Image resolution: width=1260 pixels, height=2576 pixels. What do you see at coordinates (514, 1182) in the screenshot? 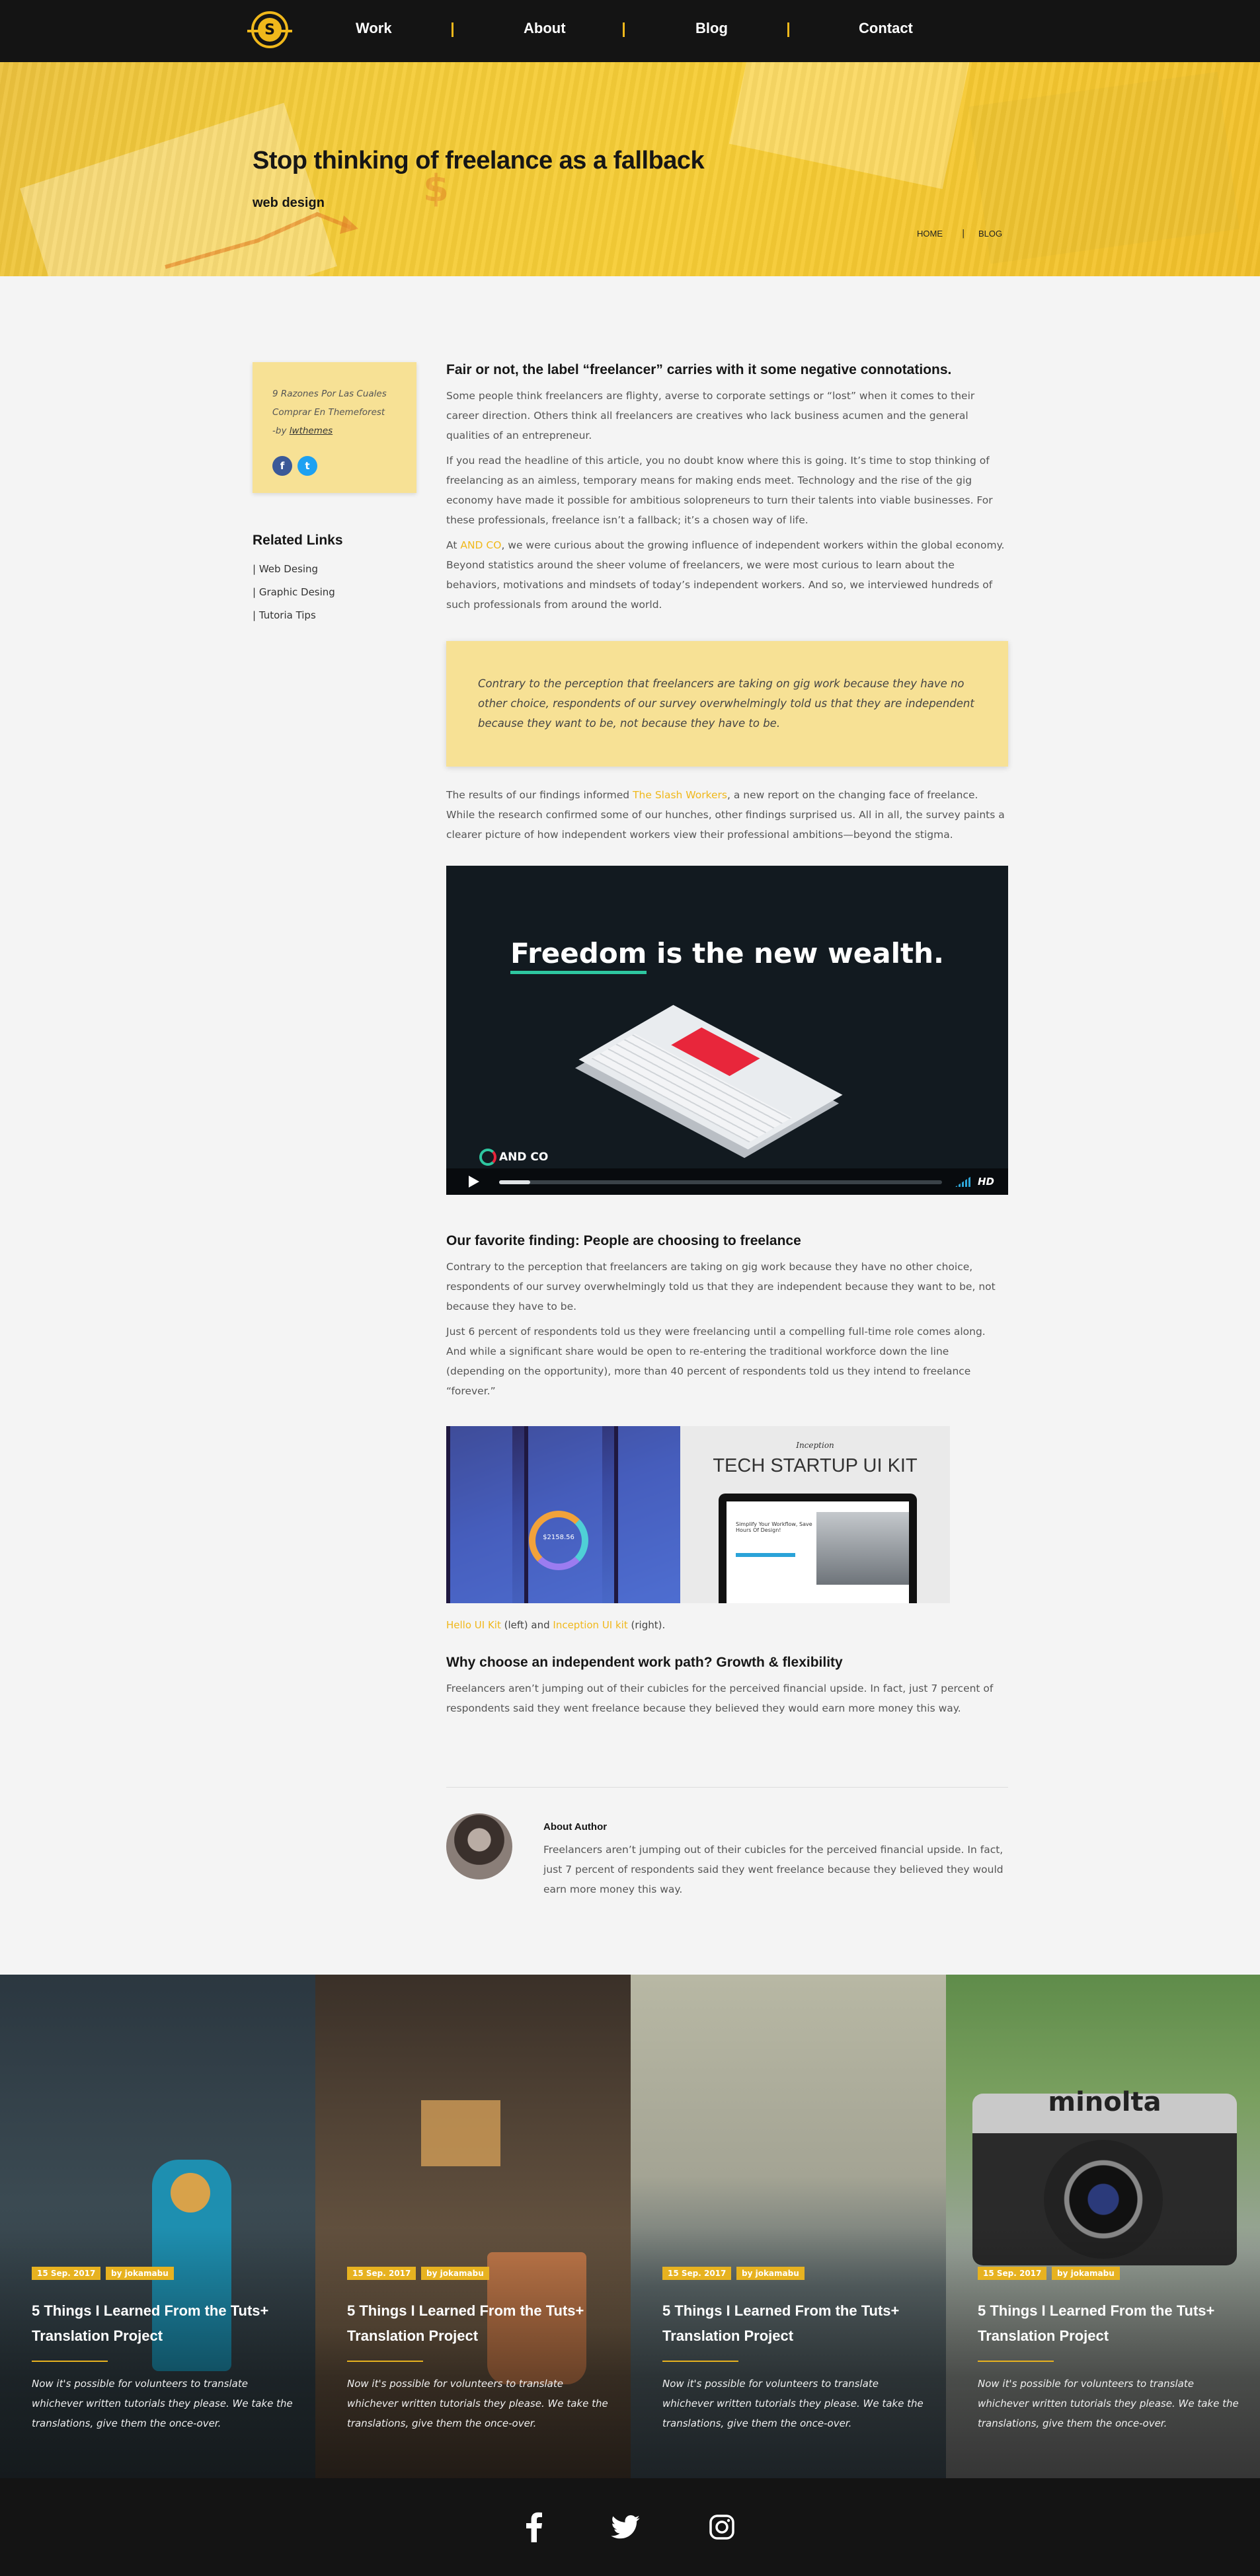
I see `video-progress-fill` at bounding box center [514, 1182].